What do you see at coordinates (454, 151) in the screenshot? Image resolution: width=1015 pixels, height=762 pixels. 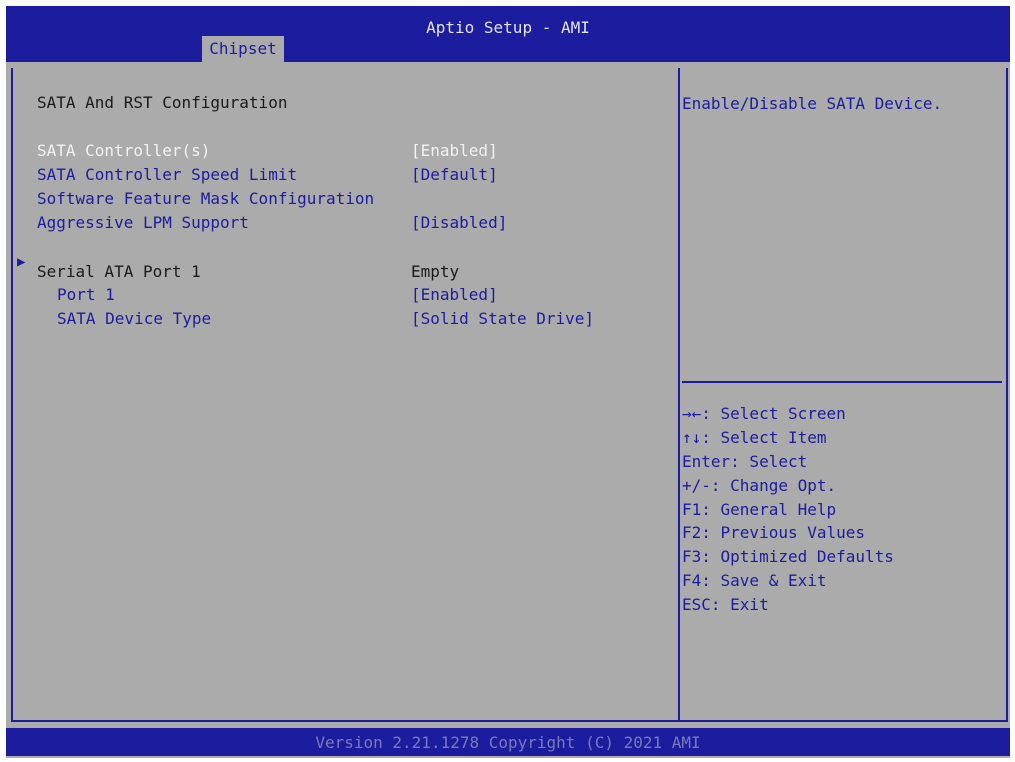 I see `sata-controllers-value: [Enabled]` at bounding box center [454, 151].